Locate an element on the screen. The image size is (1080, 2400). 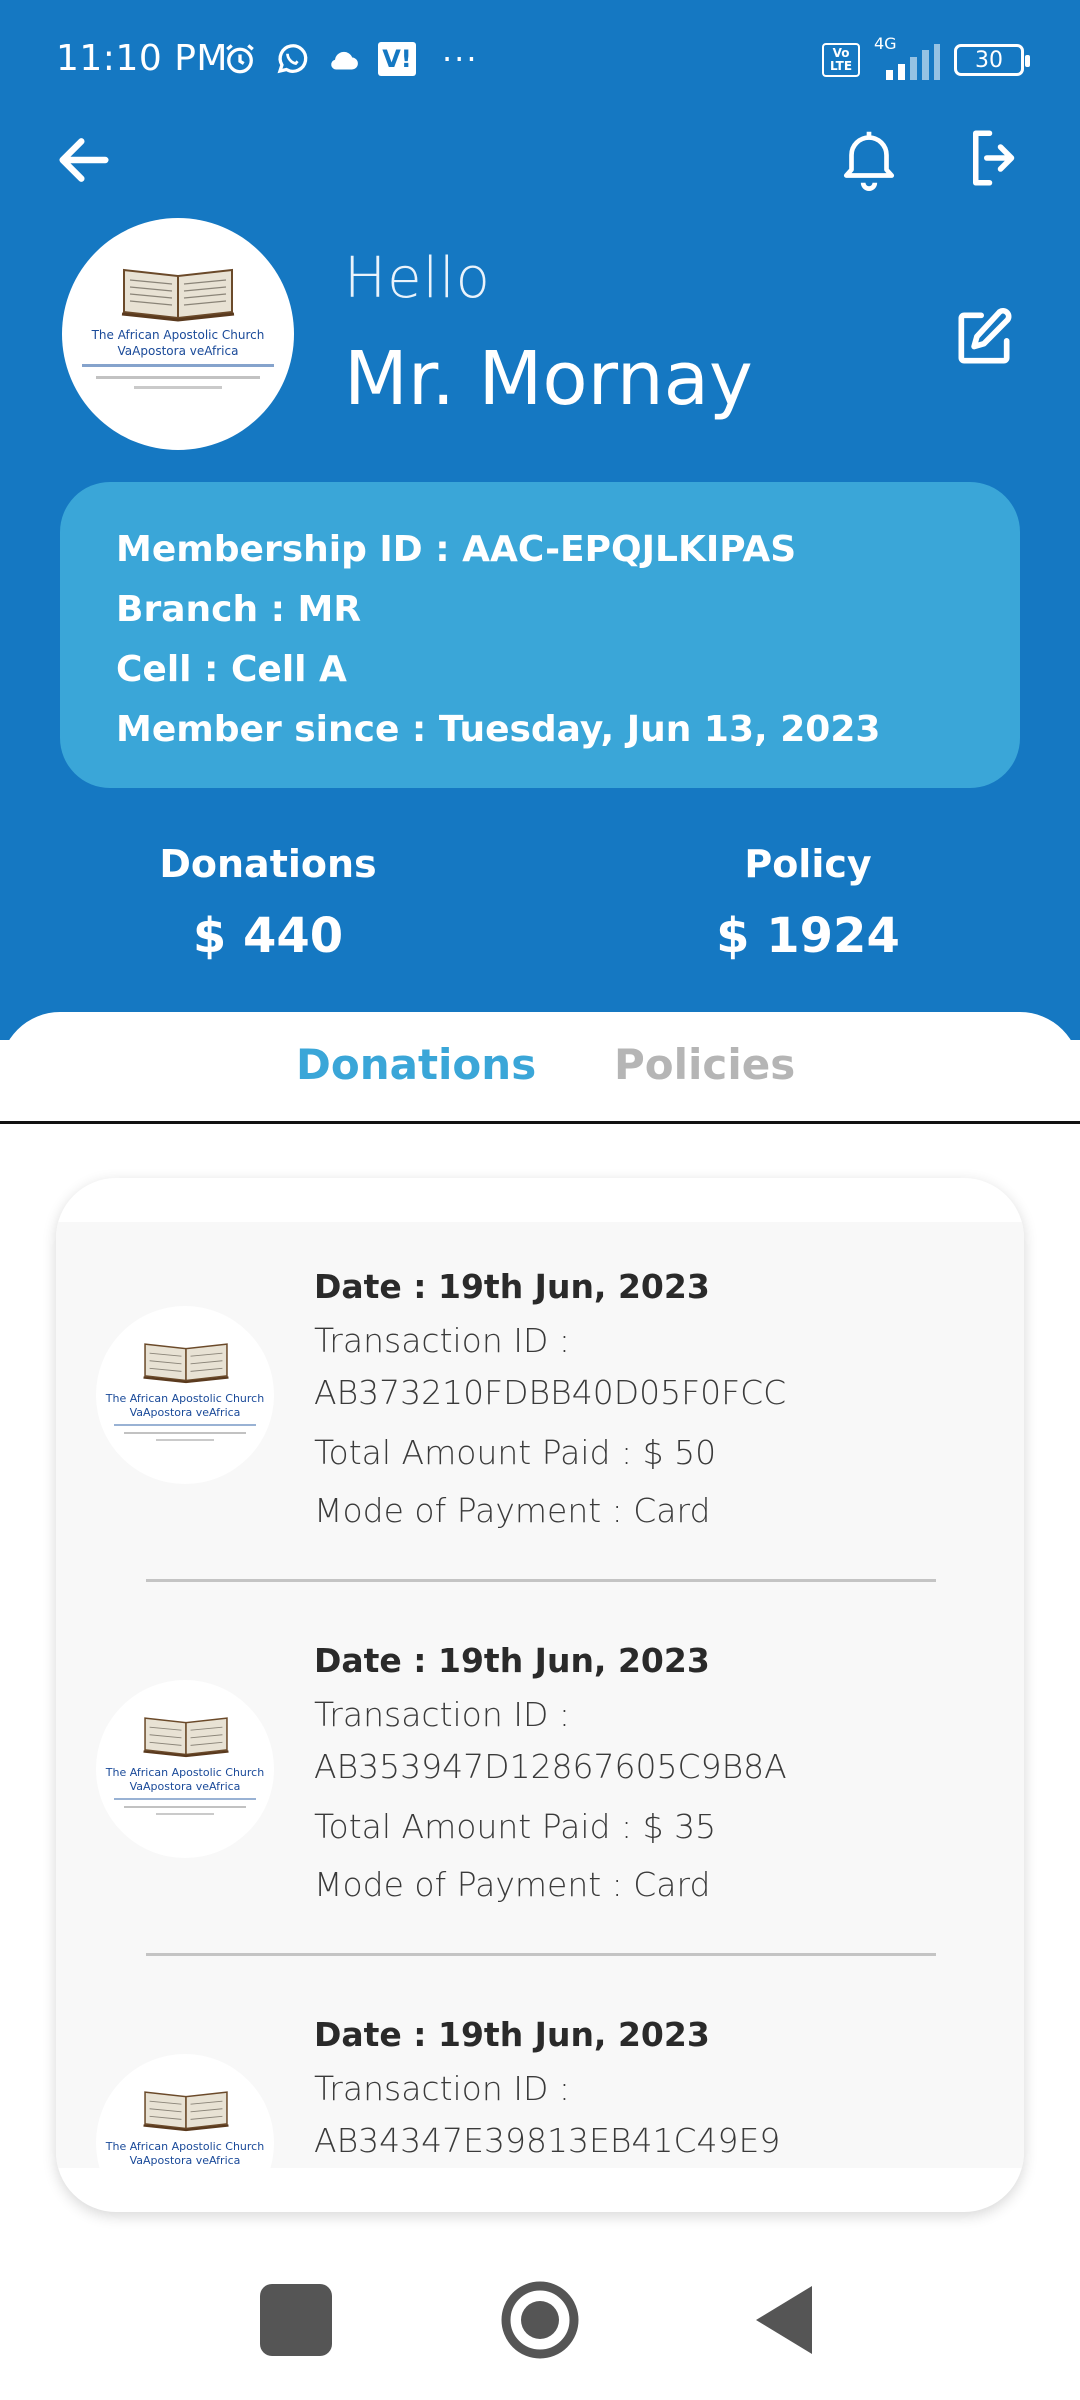
home-icon is located at coordinates (540, 2320).